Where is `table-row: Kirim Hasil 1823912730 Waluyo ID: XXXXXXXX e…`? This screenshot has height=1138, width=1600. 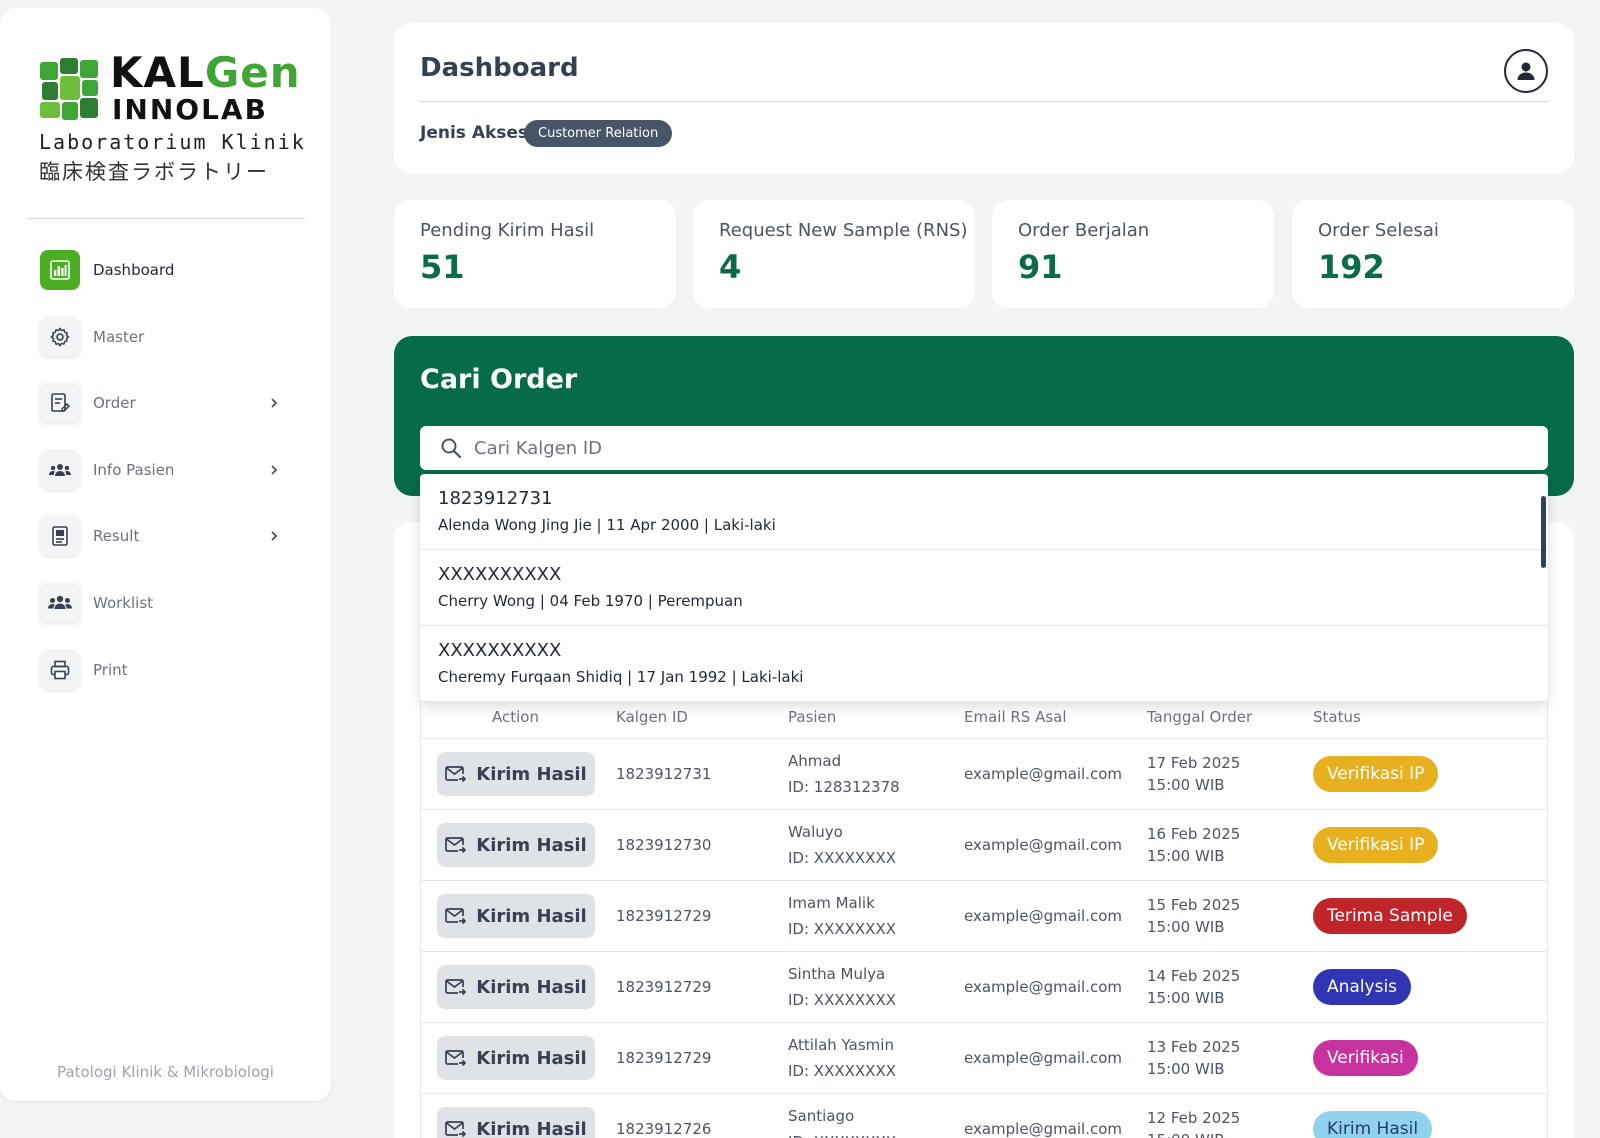 table-row: Kirim Hasil 1823912730 Waluyo ID: XXXXXXXX e… is located at coordinates (984, 845).